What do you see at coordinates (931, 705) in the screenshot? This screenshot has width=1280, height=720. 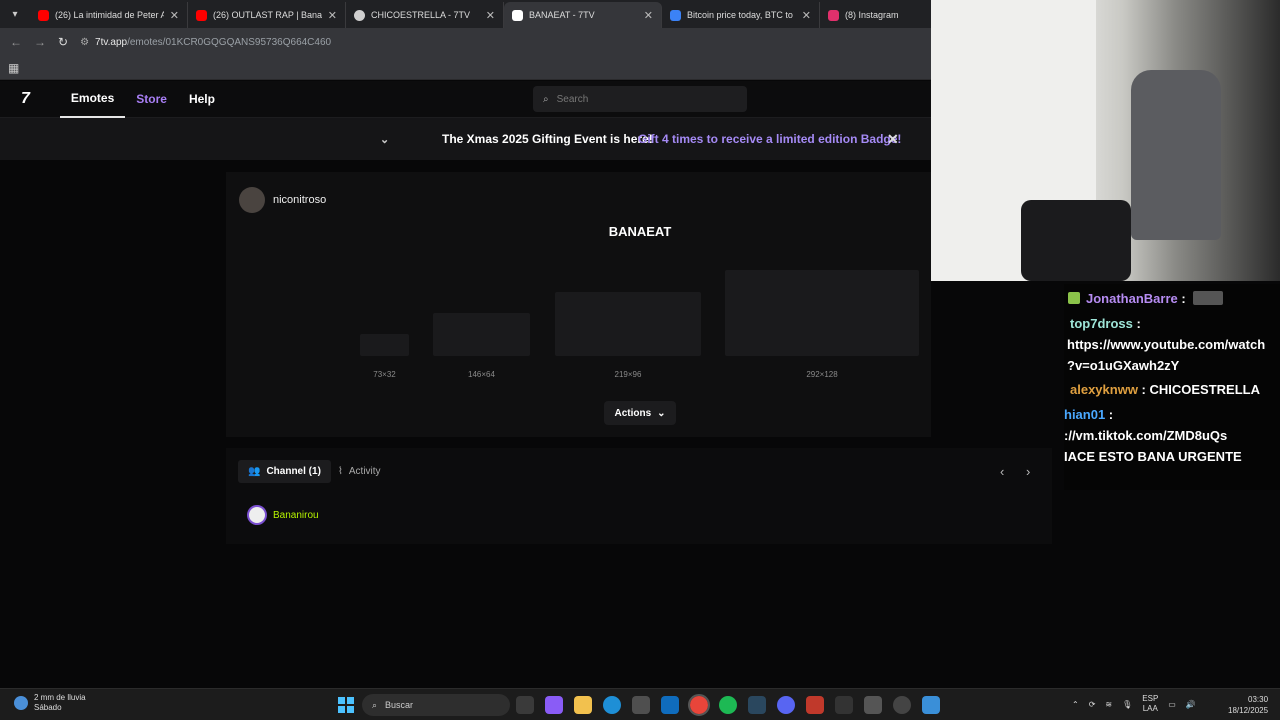 I see `photos-icon` at bounding box center [931, 705].